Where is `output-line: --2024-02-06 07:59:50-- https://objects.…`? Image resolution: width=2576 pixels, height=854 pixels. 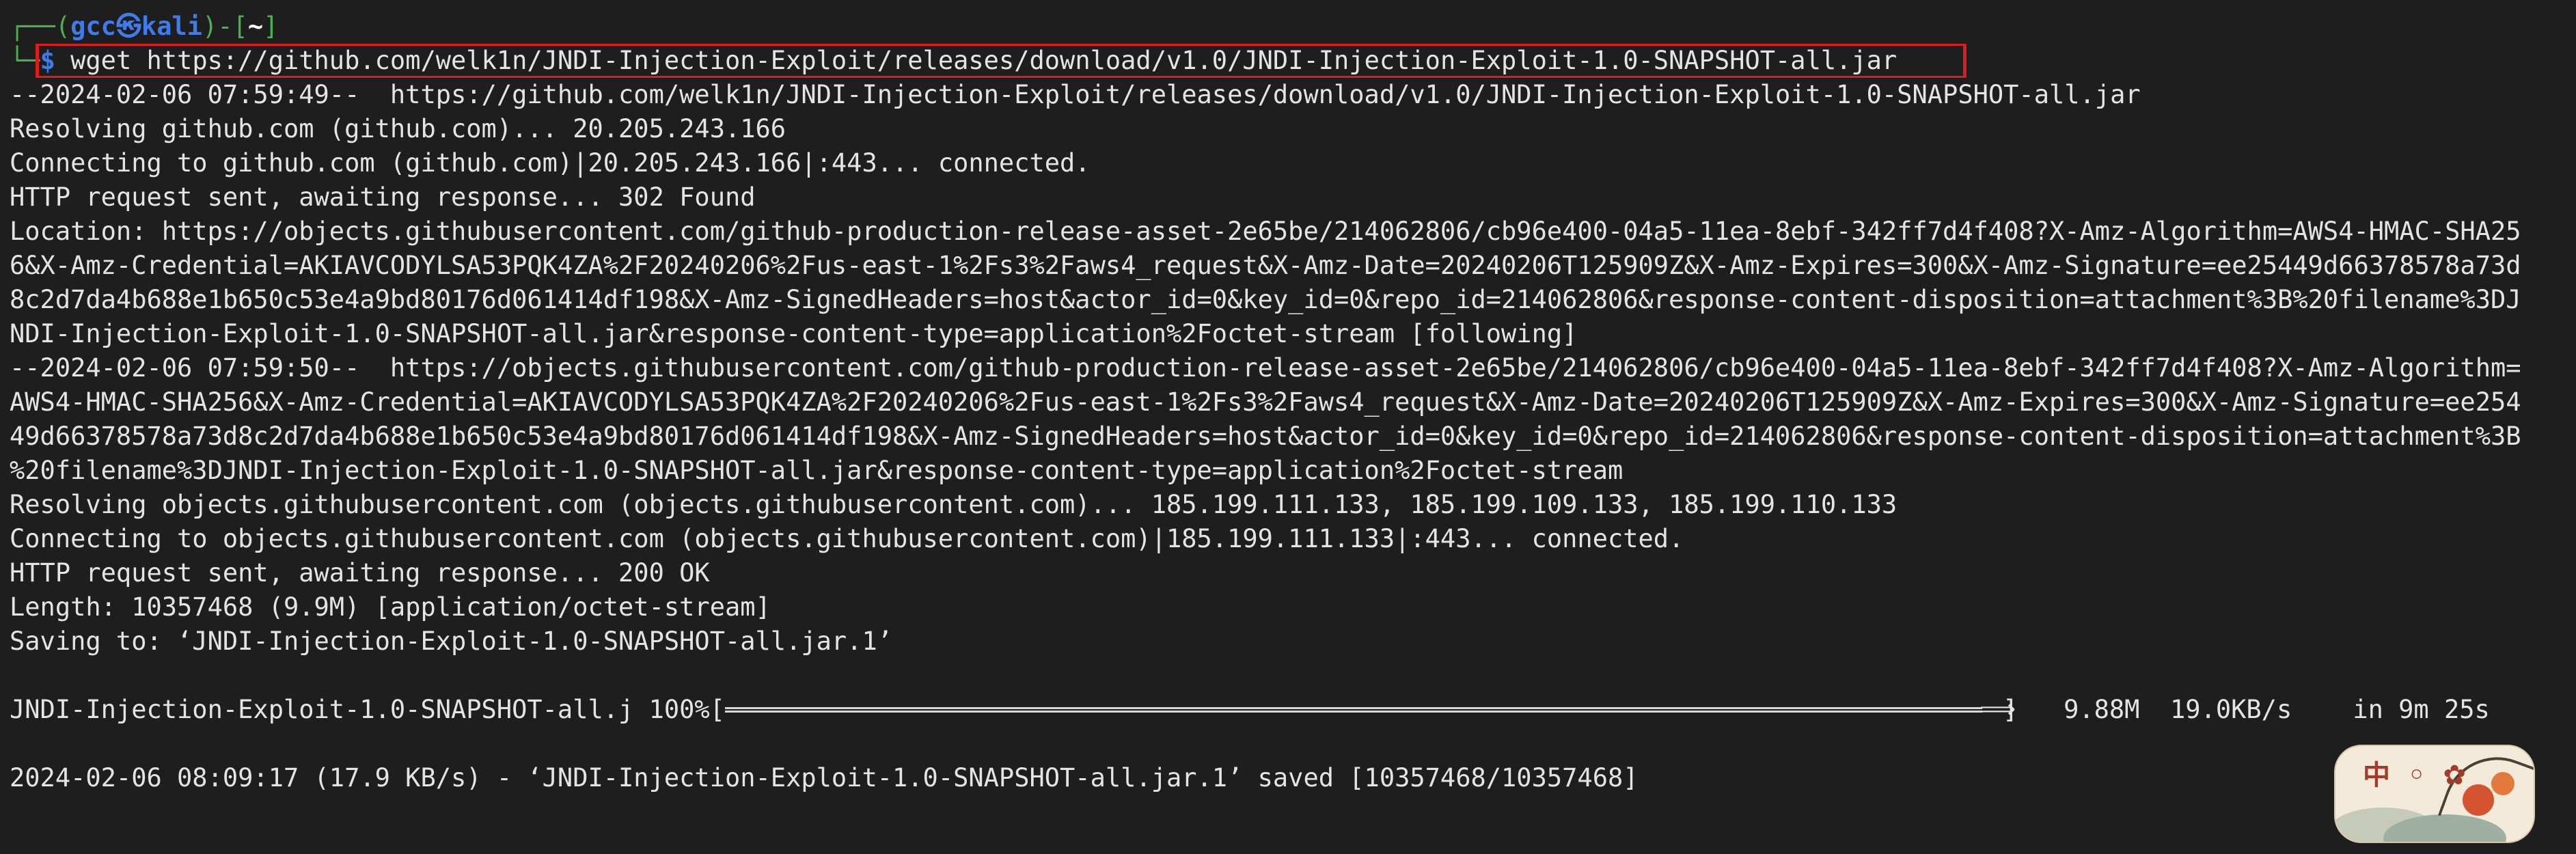 output-line: --2024-02-06 07:59:50-- https://objects.… is located at coordinates (1265, 368).